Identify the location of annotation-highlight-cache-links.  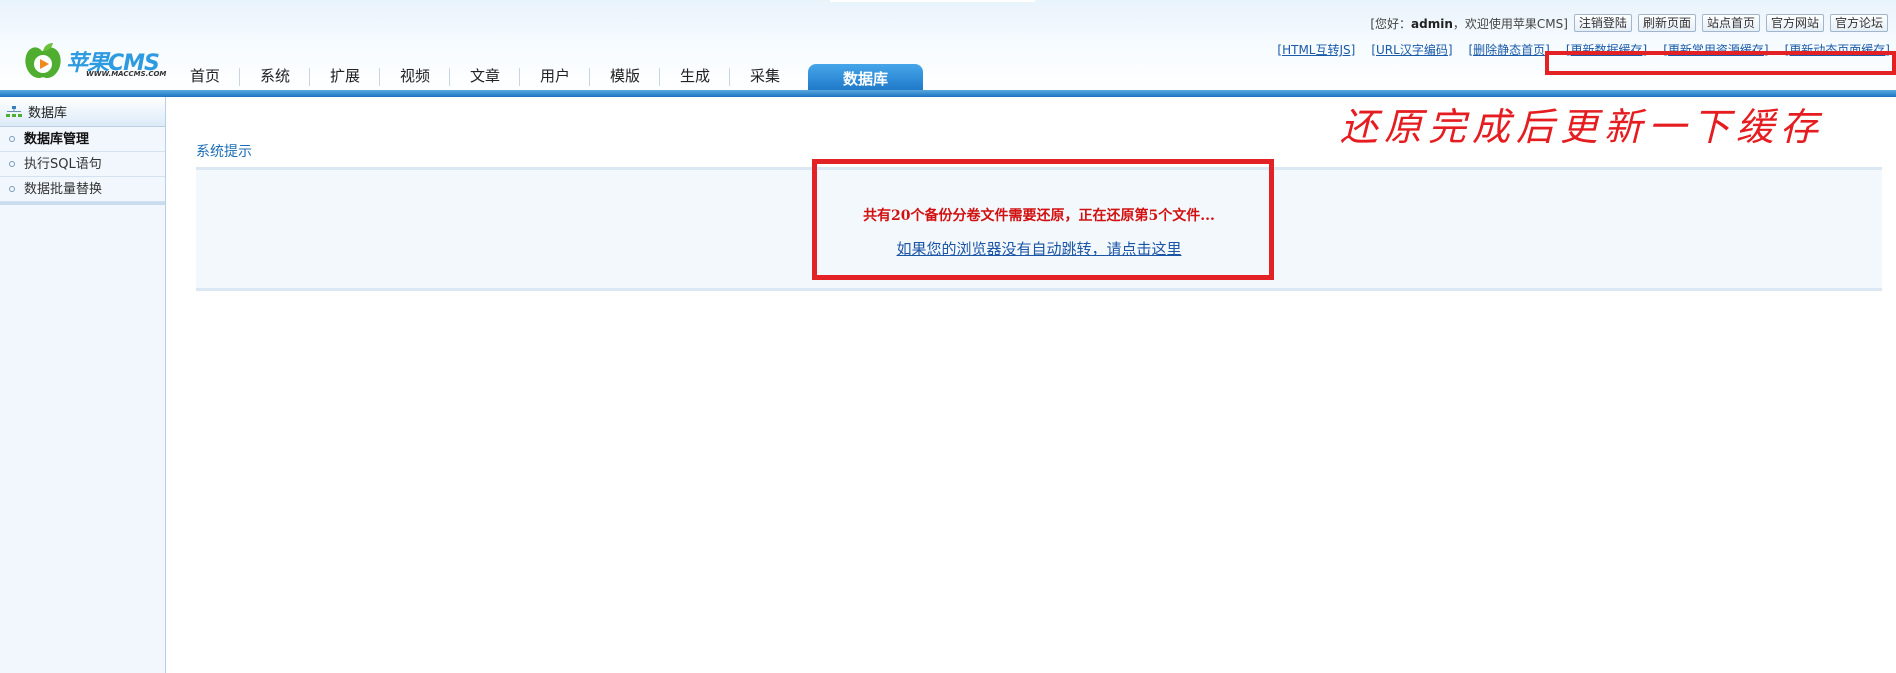
(1720, 63).